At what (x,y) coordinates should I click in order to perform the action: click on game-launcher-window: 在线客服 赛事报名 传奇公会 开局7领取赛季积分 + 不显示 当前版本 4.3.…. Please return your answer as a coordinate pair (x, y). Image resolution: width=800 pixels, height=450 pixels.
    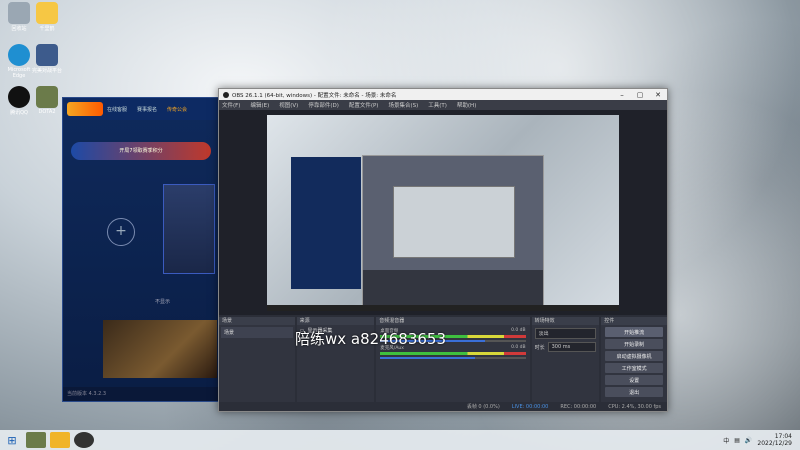
    Looking at the image, I should click on (141, 249).